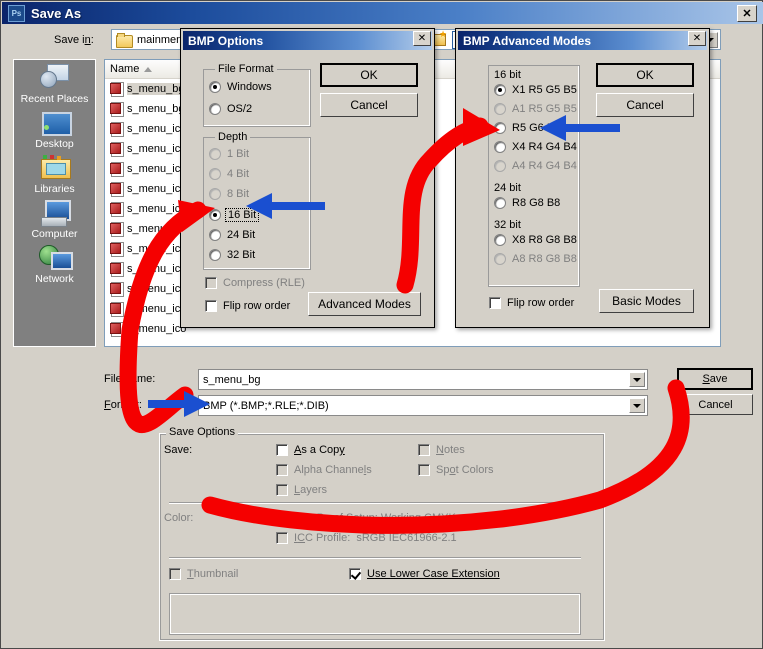 Image resolution: width=763 pixels, height=649 pixels. I want to click on save-options-legend: Save Options, so click(202, 432).